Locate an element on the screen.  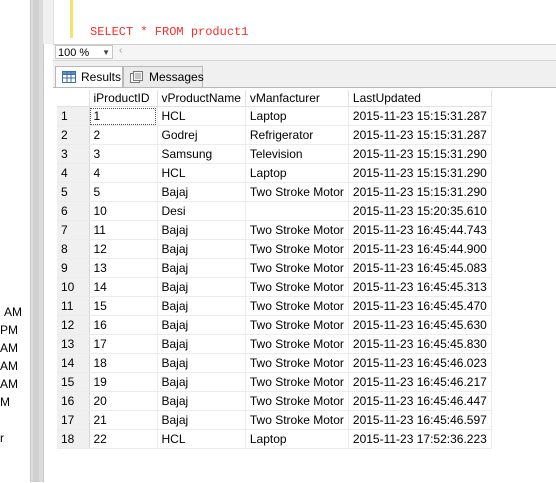
column-header: vProductName is located at coordinates (201, 98).